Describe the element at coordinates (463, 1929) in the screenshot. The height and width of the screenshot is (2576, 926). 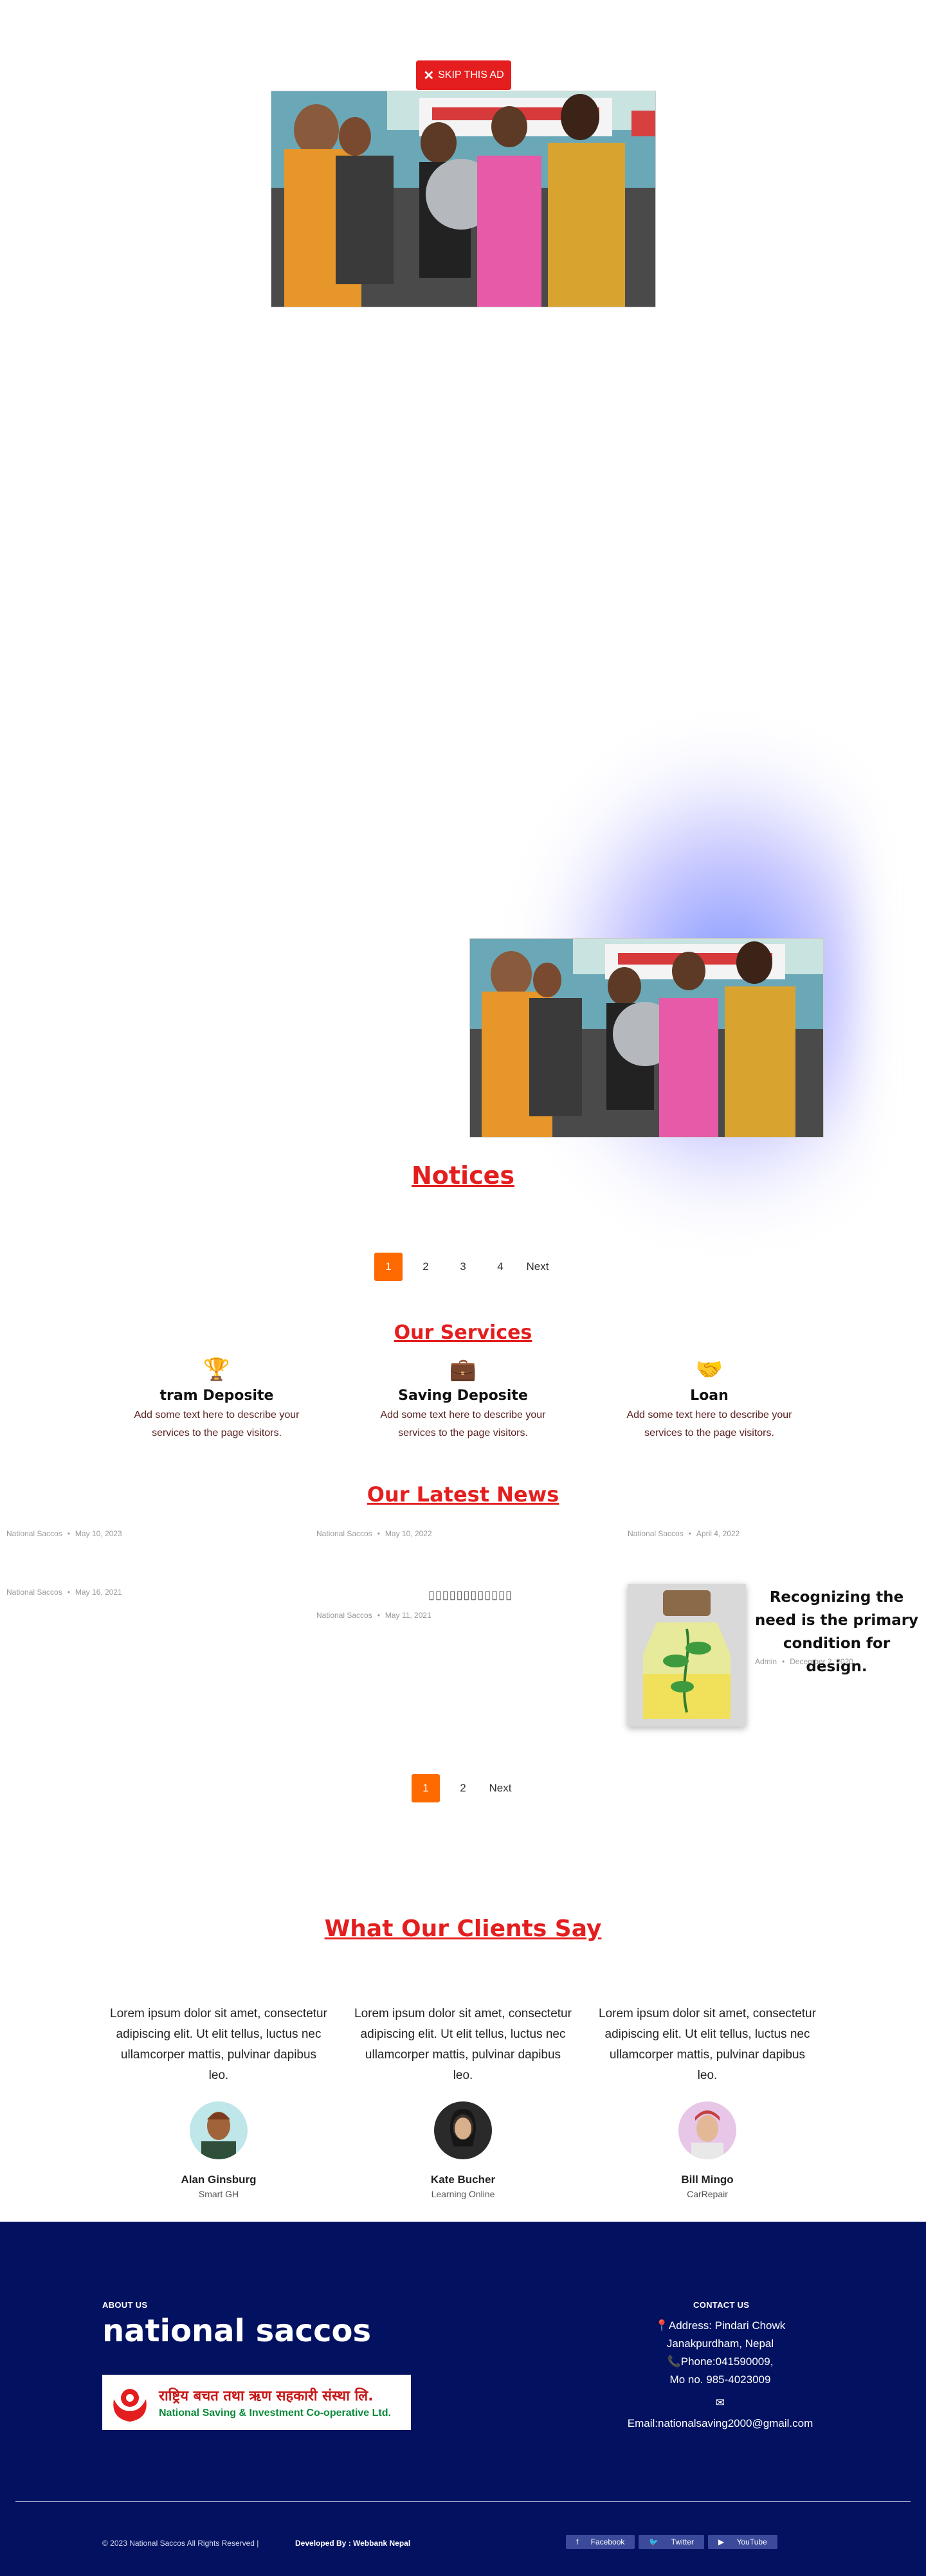
I see `testimonials-title: What Our Clients Say` at that location.